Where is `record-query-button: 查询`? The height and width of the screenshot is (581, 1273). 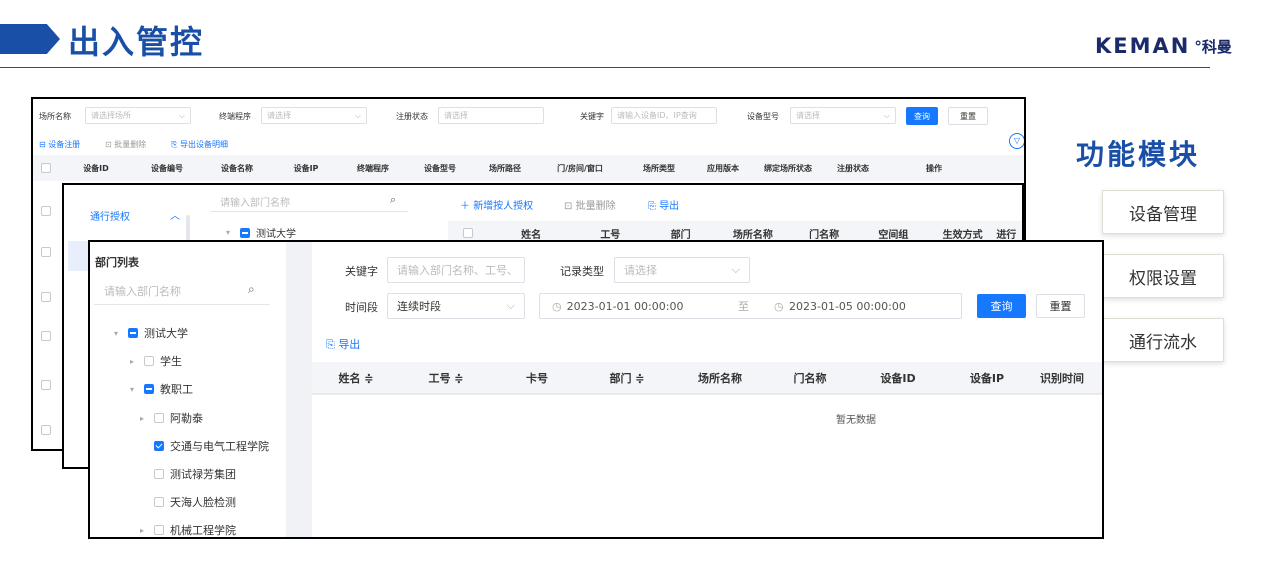
record-query-button: 查询 is located at coordinates (1001, 306).